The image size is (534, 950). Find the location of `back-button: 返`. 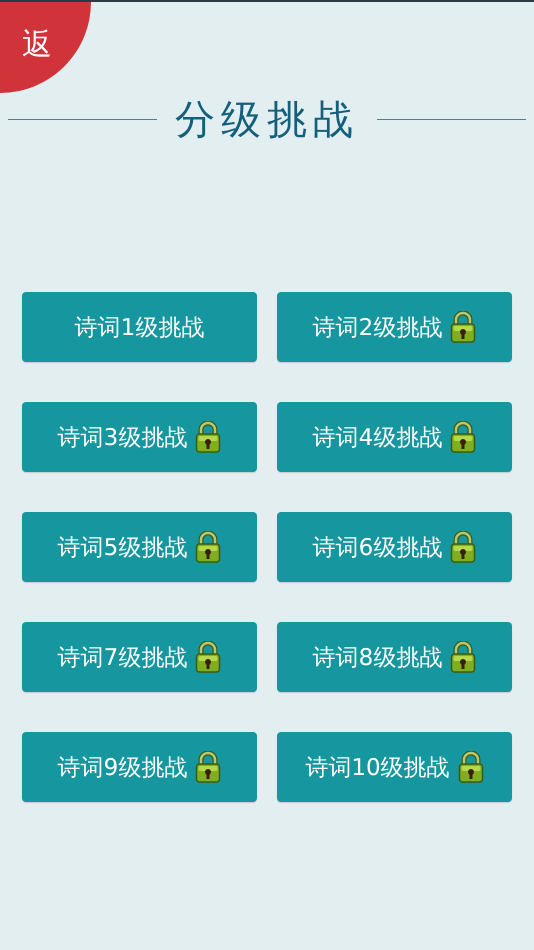

back-button: 返 is located at coordinates (45, 47).